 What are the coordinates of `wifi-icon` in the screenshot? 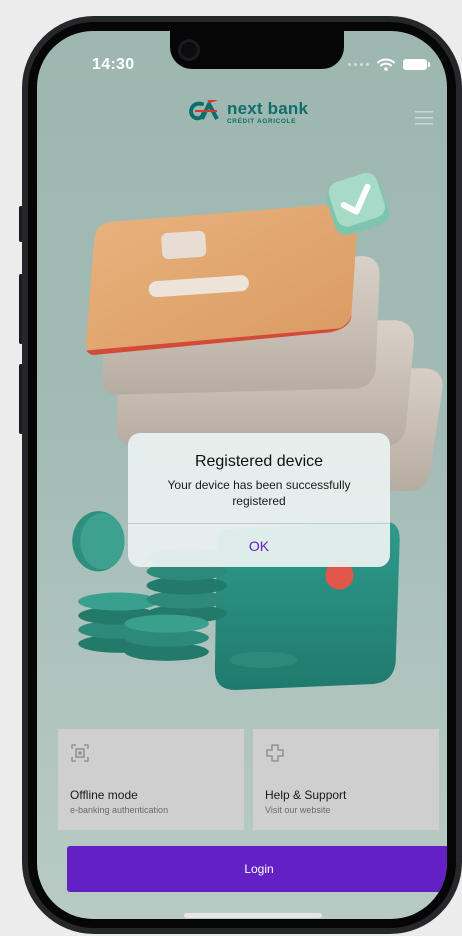 It's located at (386, 64).